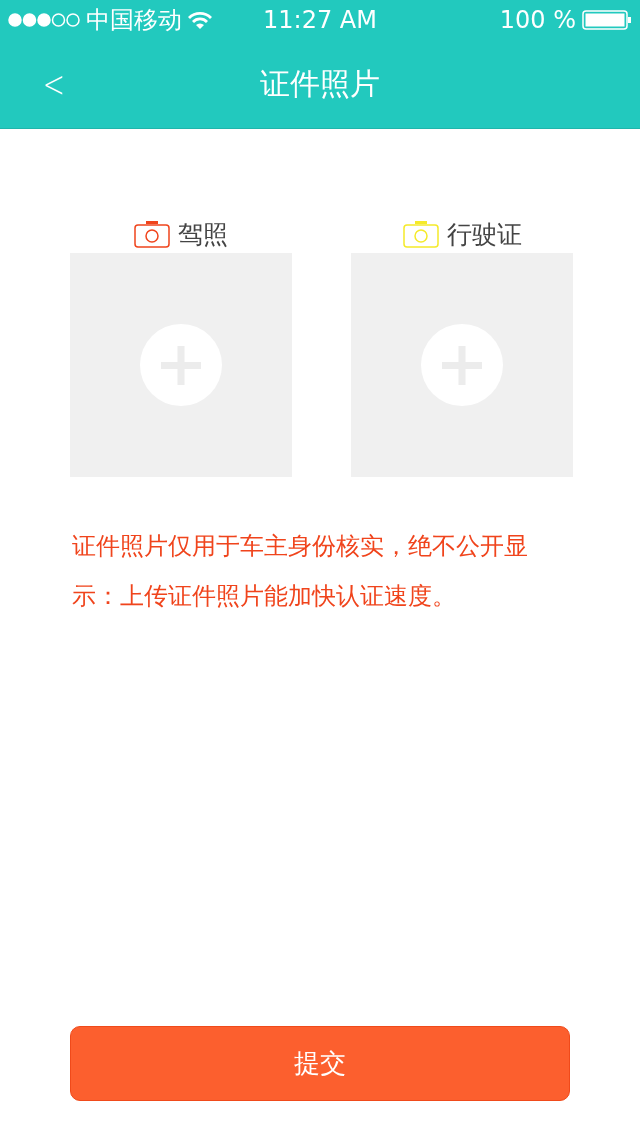 This screenshot has width=640, height=1136. I want to click on battery-icon, so click(607, 20).